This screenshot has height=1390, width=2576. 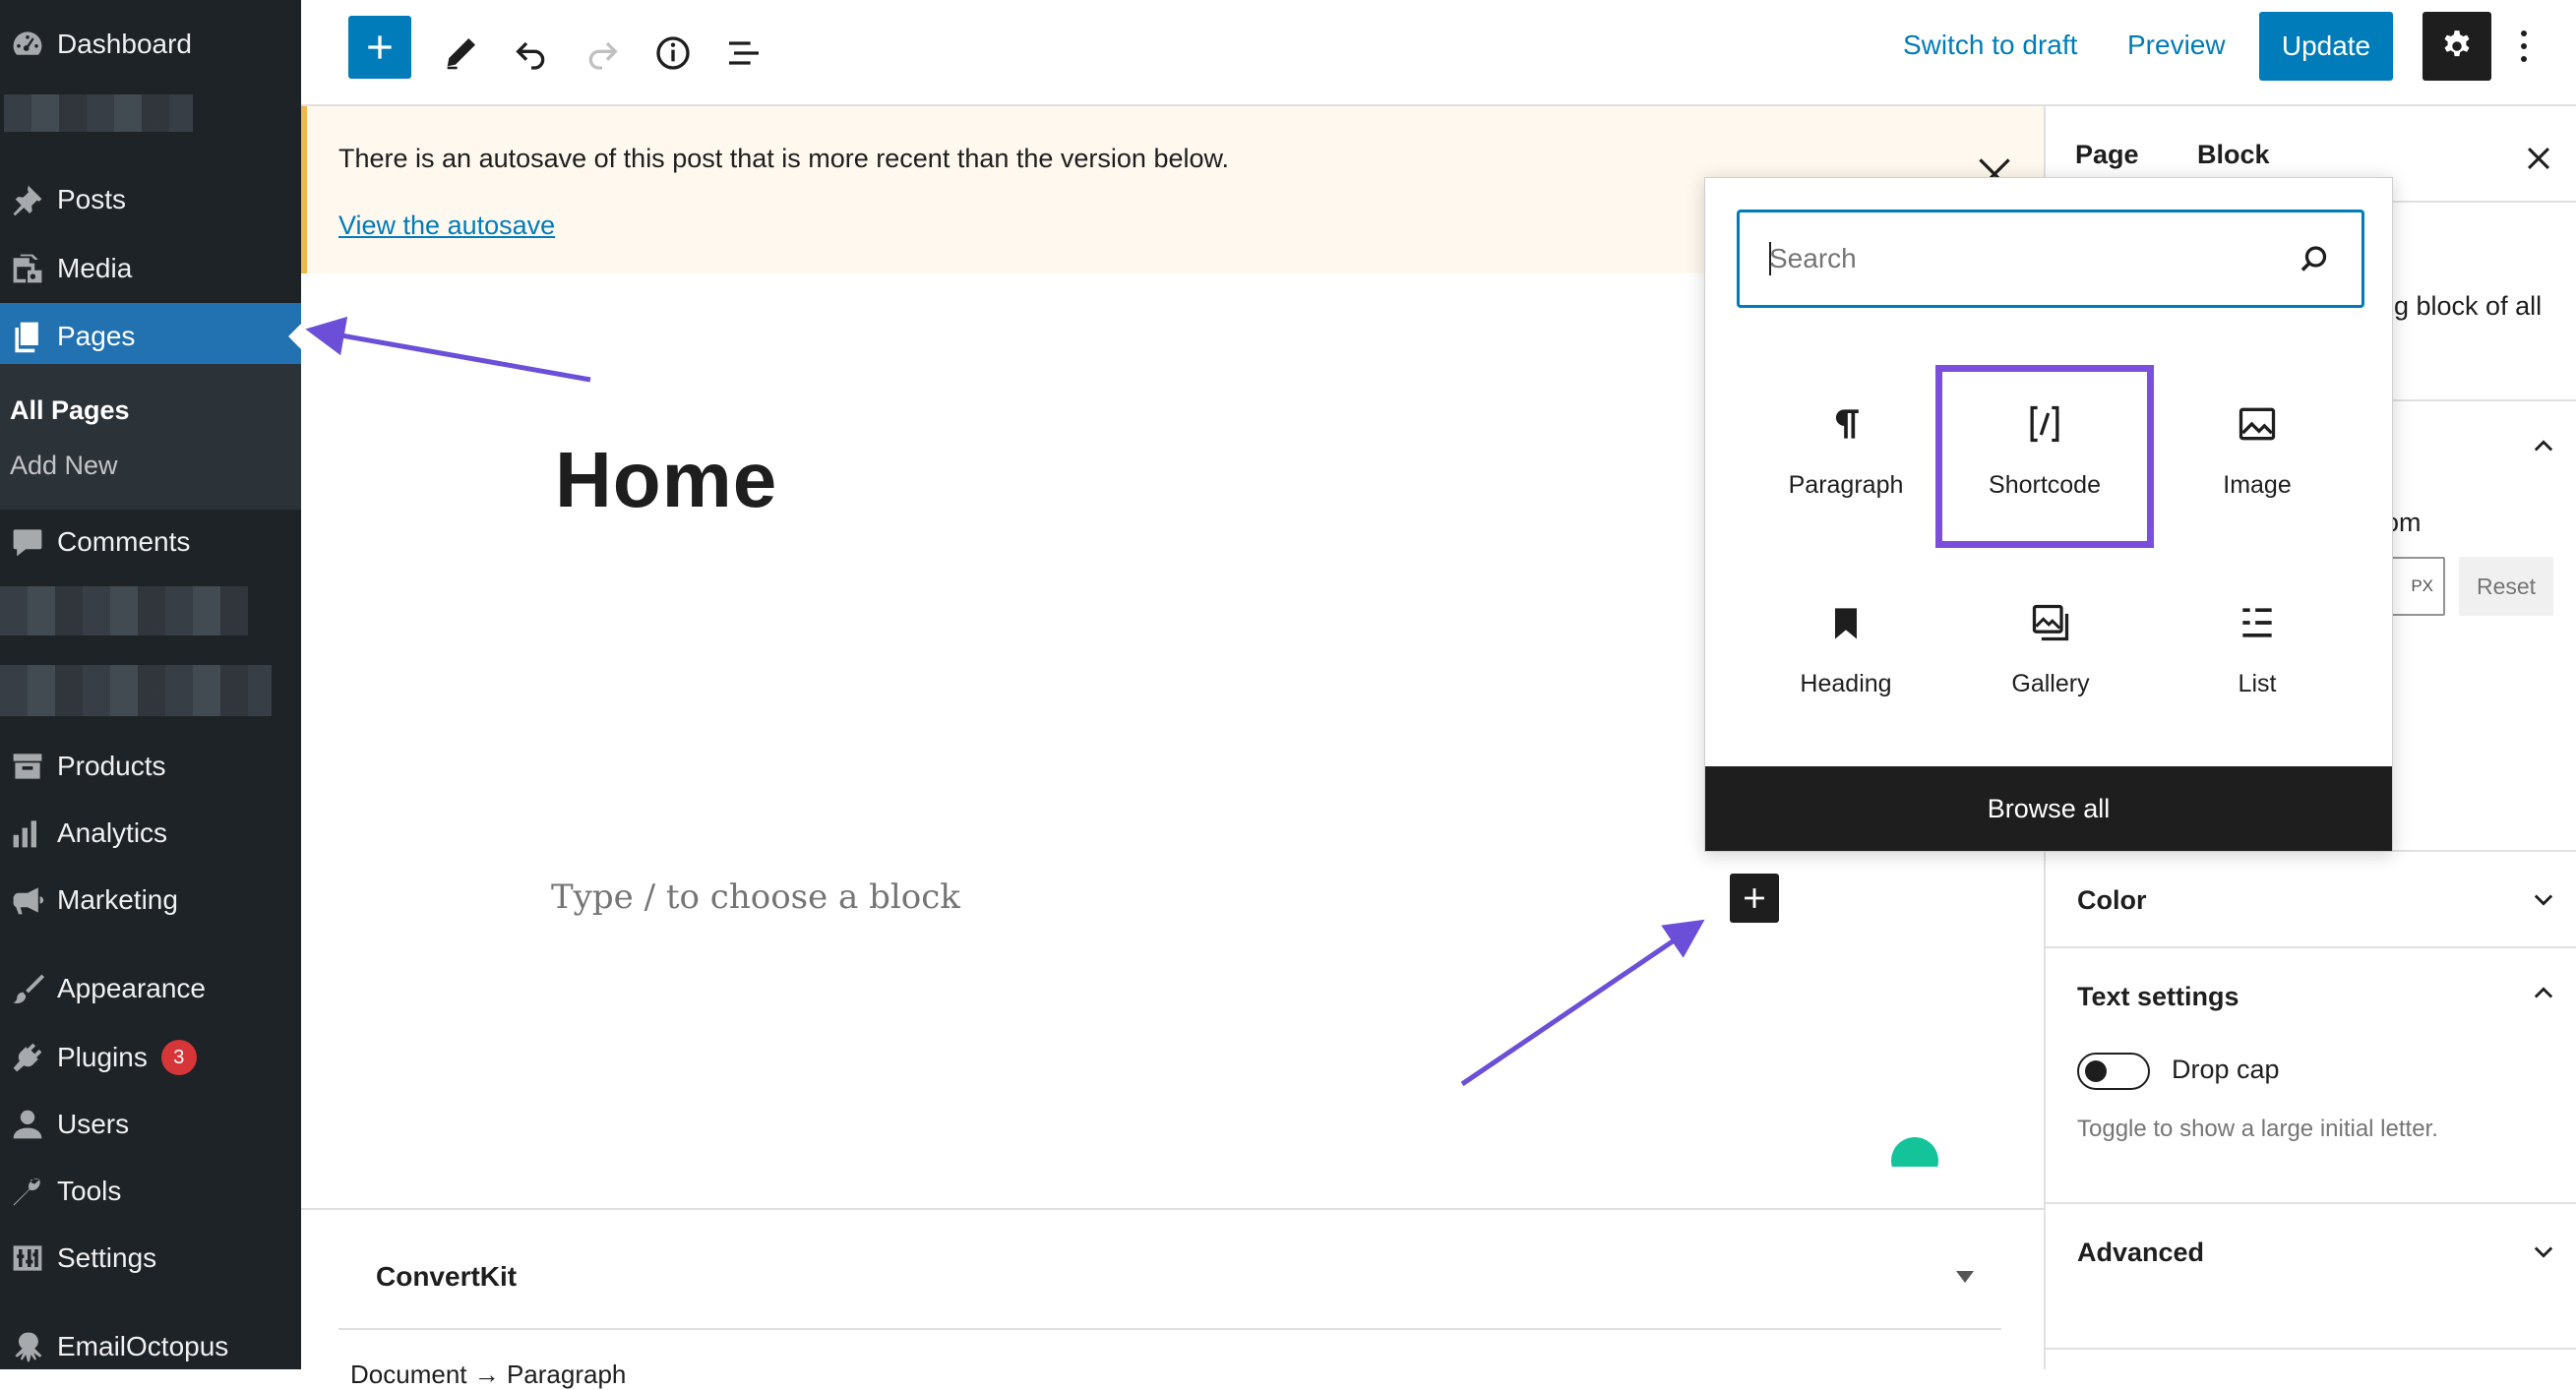 I want to click on gear-icon, so click(x=2457, y=43).